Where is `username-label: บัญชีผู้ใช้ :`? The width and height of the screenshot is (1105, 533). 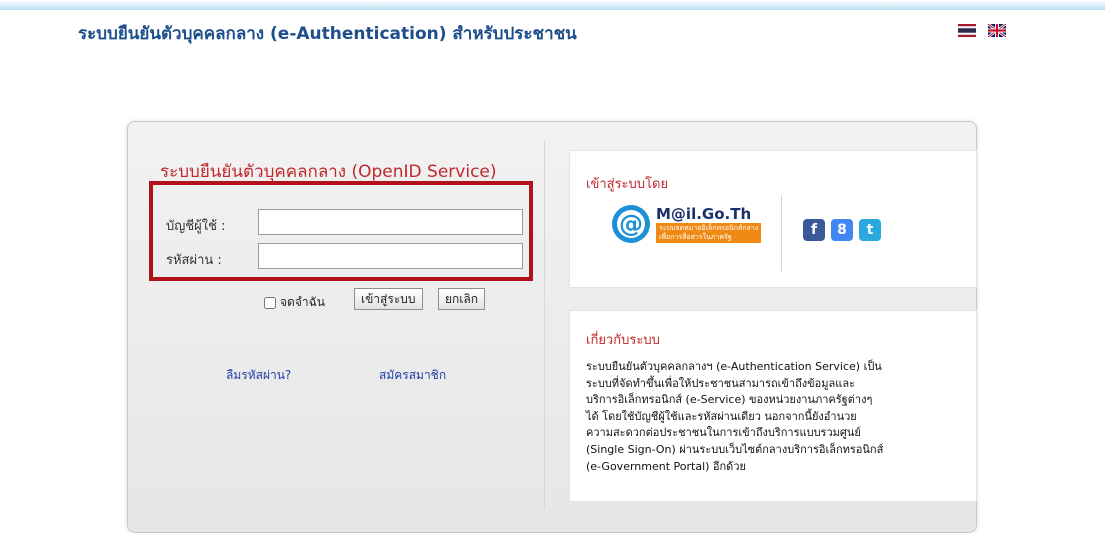 username-label: บัญชีผู้ใช้ : is located at coordinates (196, 226).